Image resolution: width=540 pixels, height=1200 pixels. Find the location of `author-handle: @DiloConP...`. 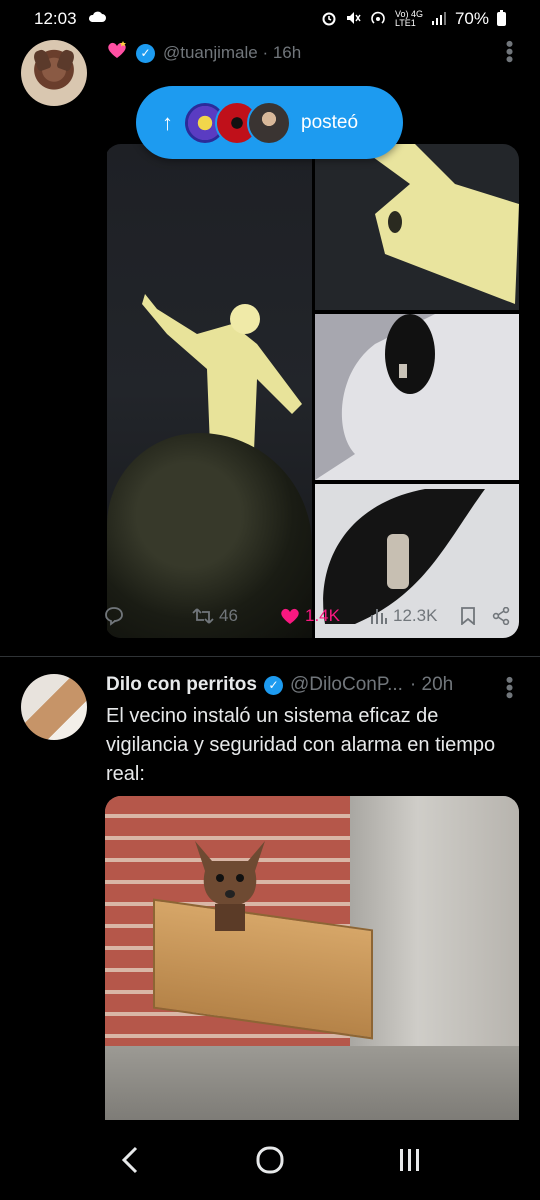

author-handle: @DiloConP... is located at coordinates (346, 685).